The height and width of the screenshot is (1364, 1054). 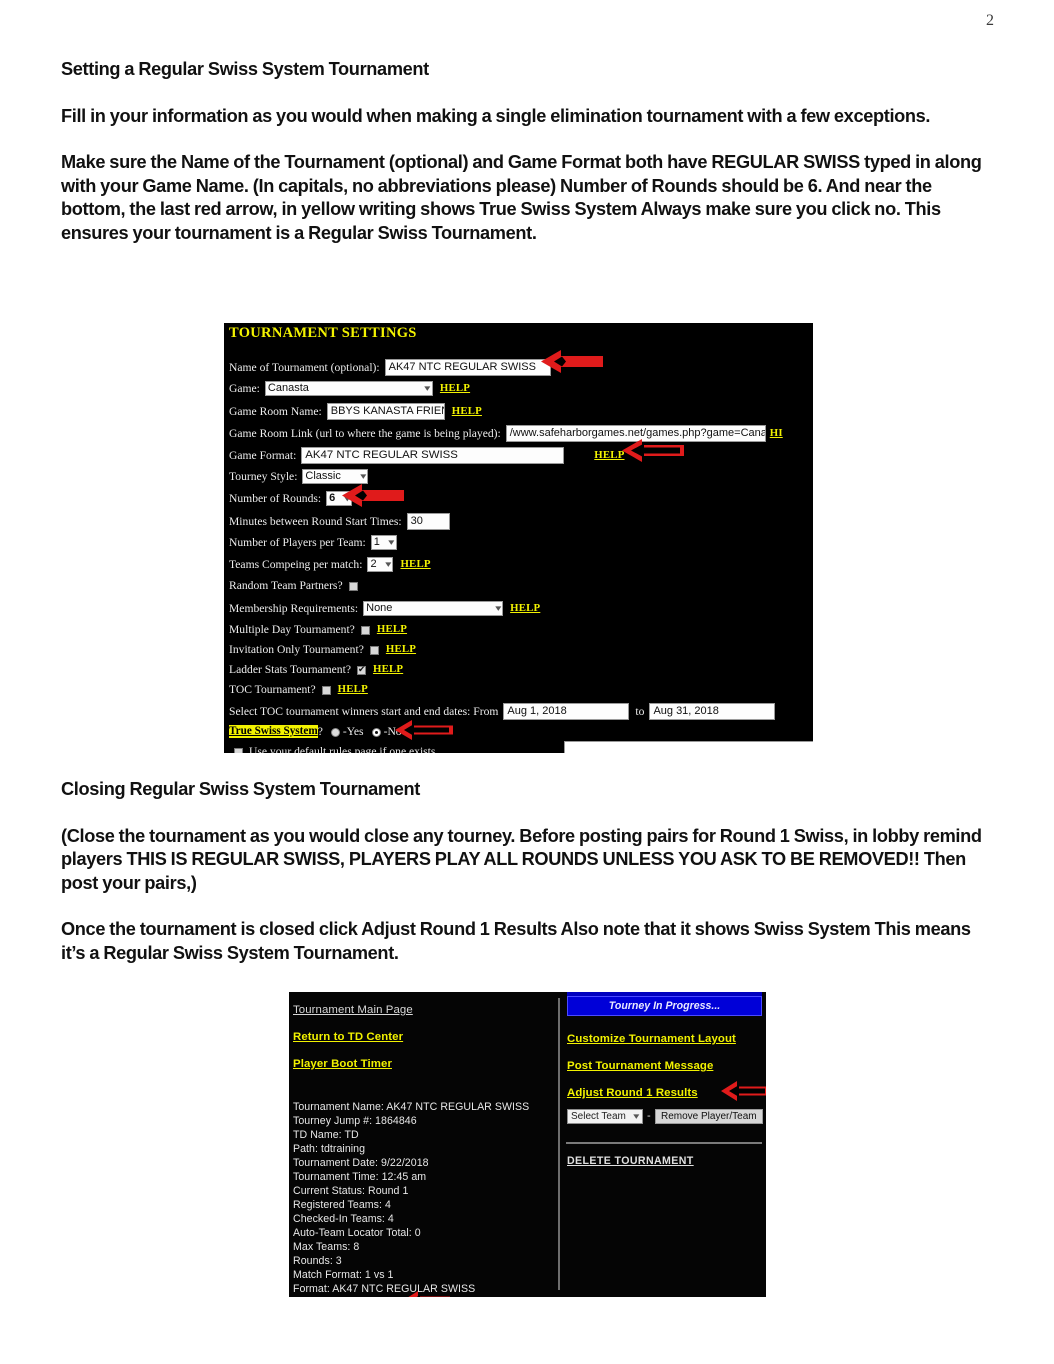 I want to click on horizontal-rule, so click(x=664, y=1143).